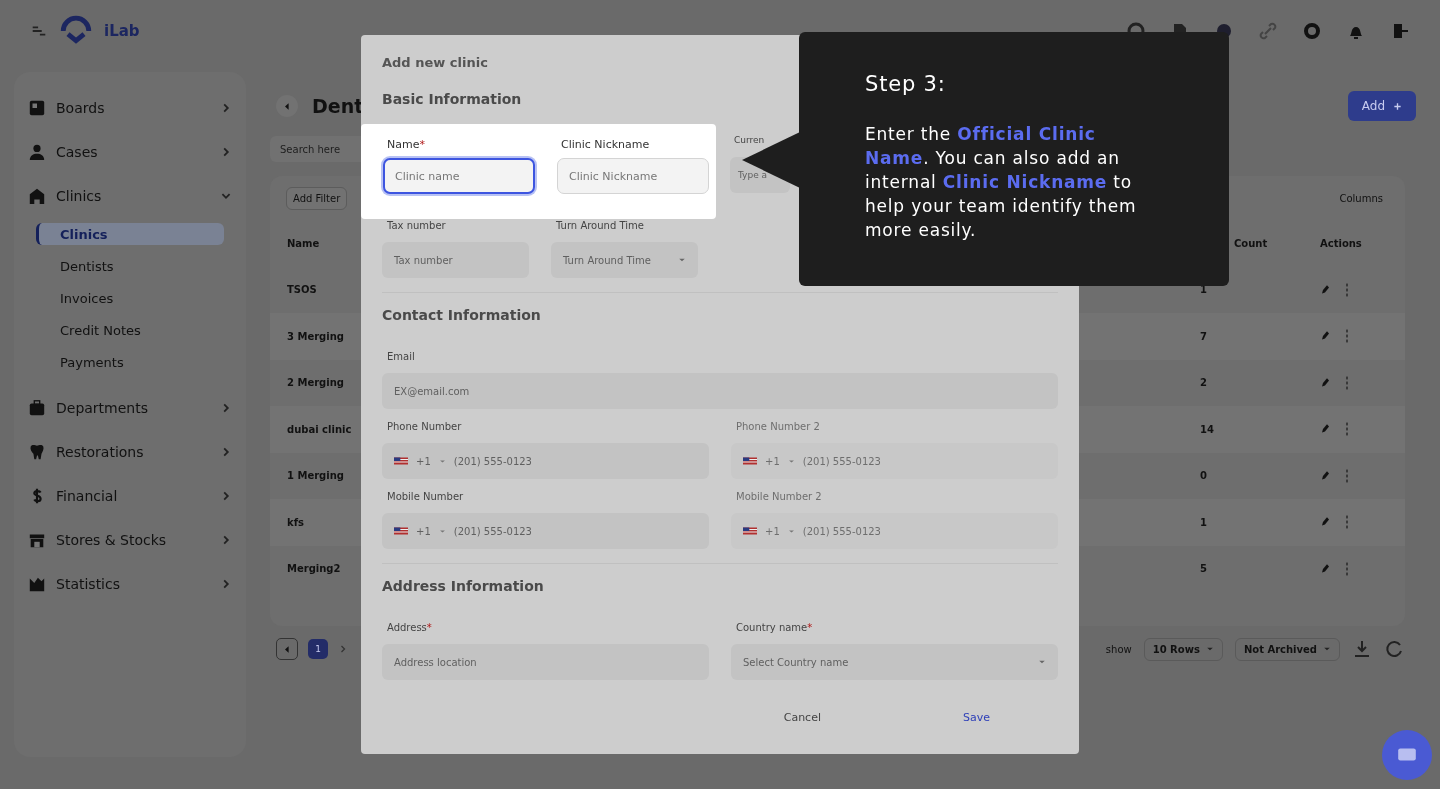 This screenshot has width=1440, height=789. Describe the element at coordinates (425, 497) in the screenshot. I see `field-label: Mobile Number` at that location.